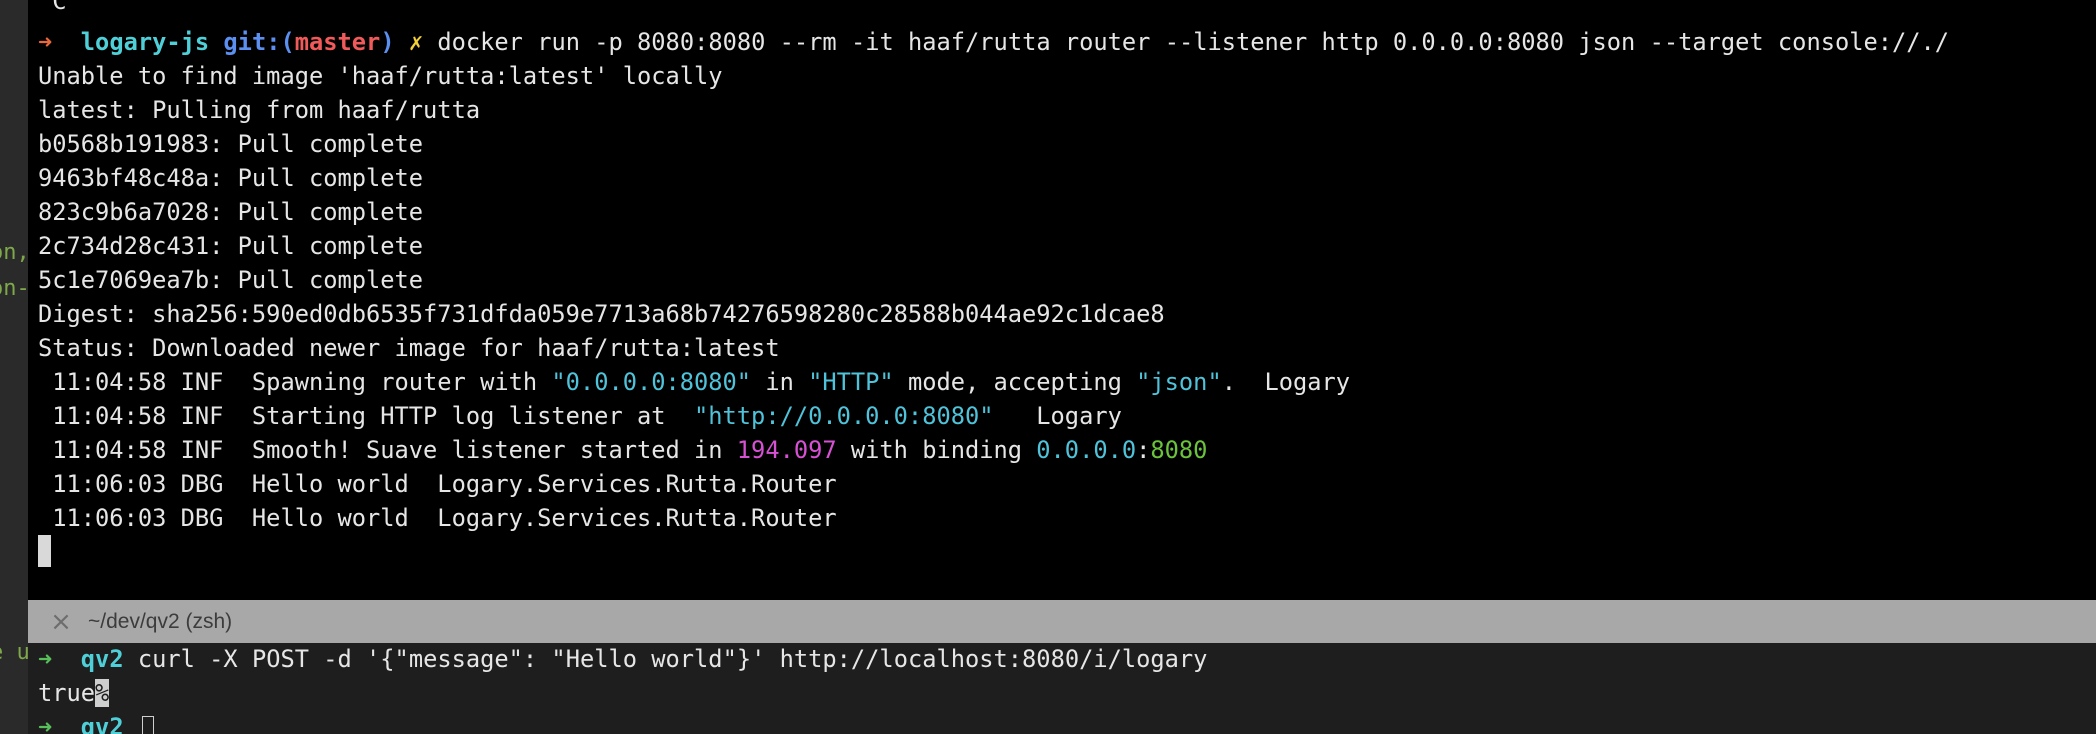  I want to click on pane-title-bar: × ~/dev/qv2 (zsh), so click(1062, 621).